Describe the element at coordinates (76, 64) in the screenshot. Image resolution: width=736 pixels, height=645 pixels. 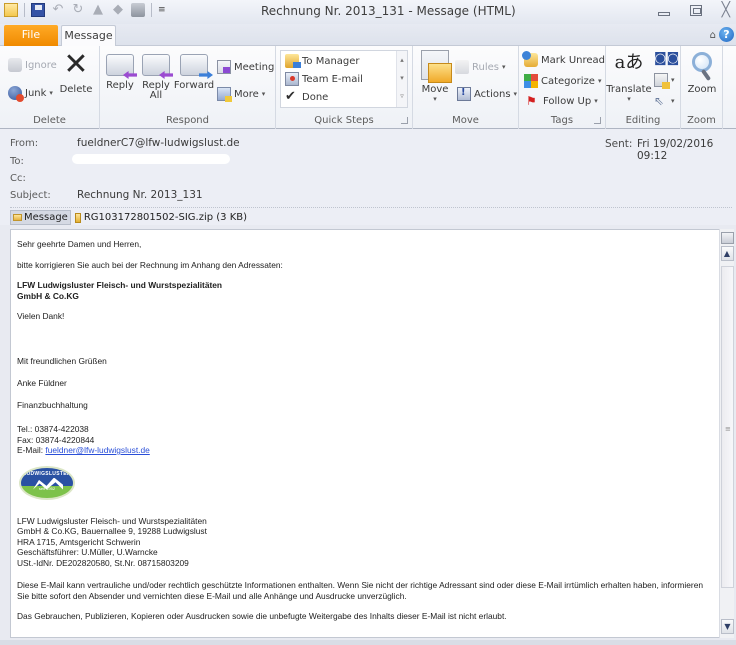
I see `delete-icon: ✕` at that location.